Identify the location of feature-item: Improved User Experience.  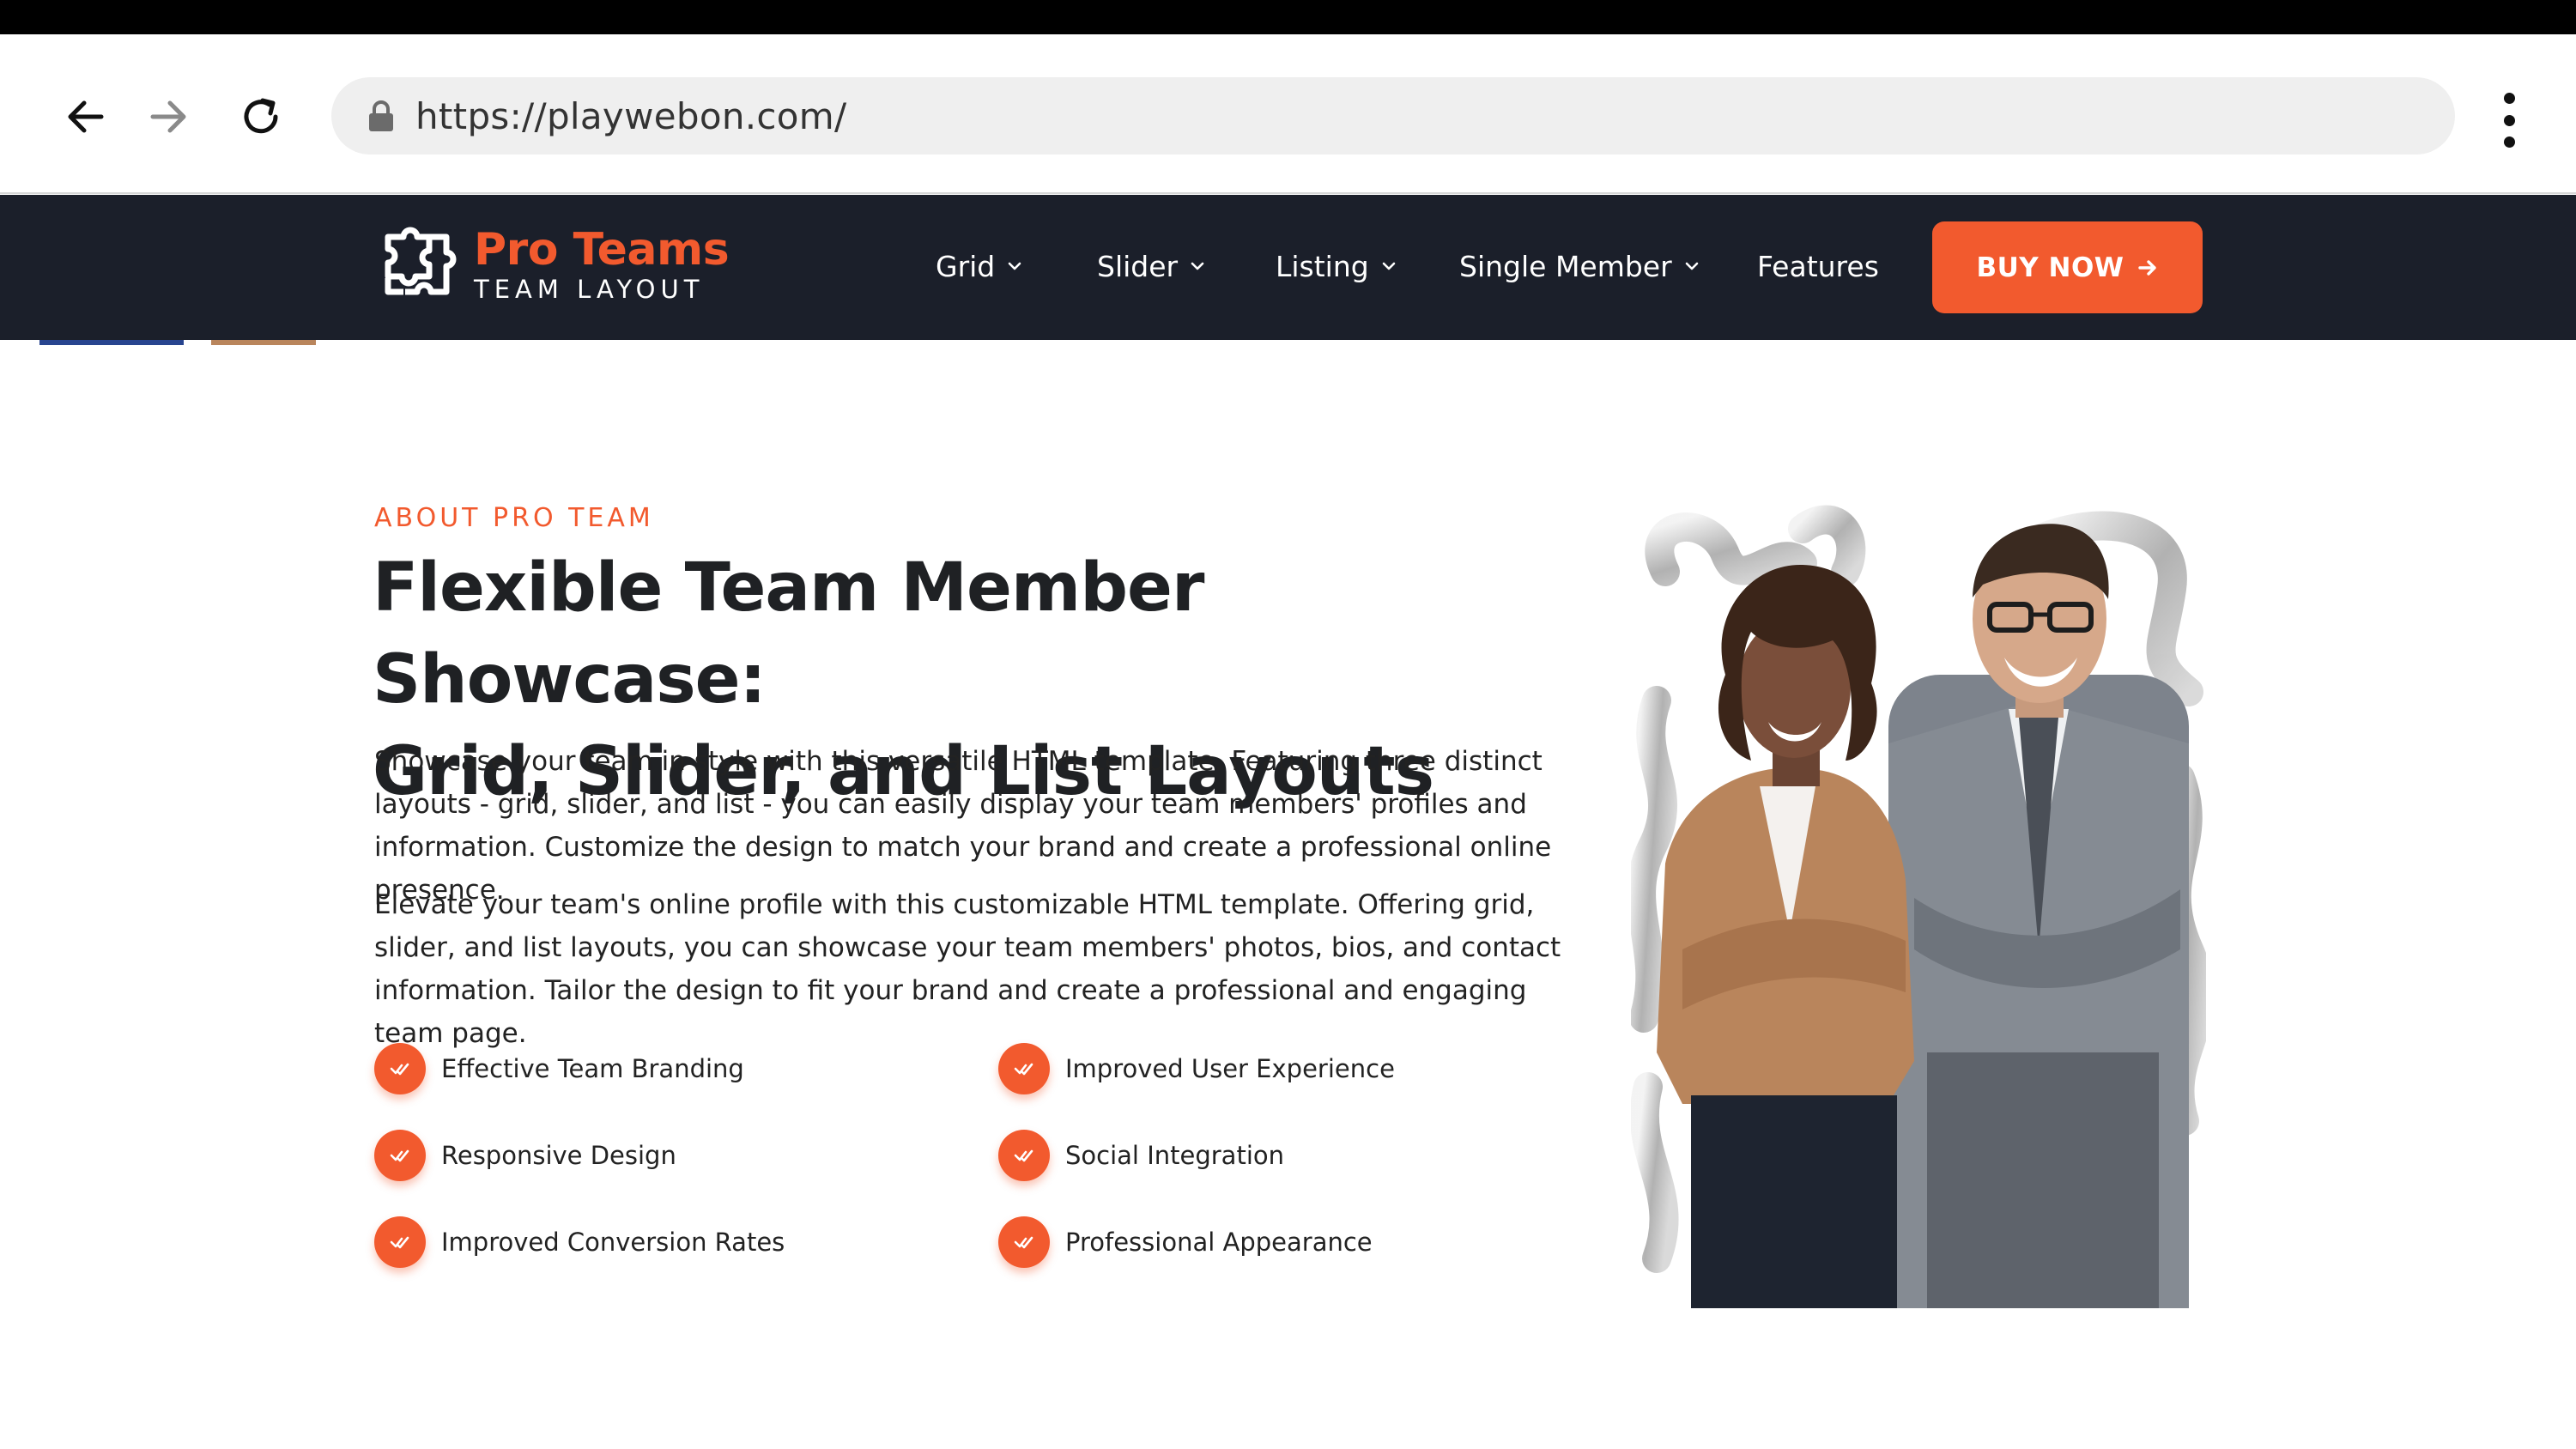
(1196, 1068).